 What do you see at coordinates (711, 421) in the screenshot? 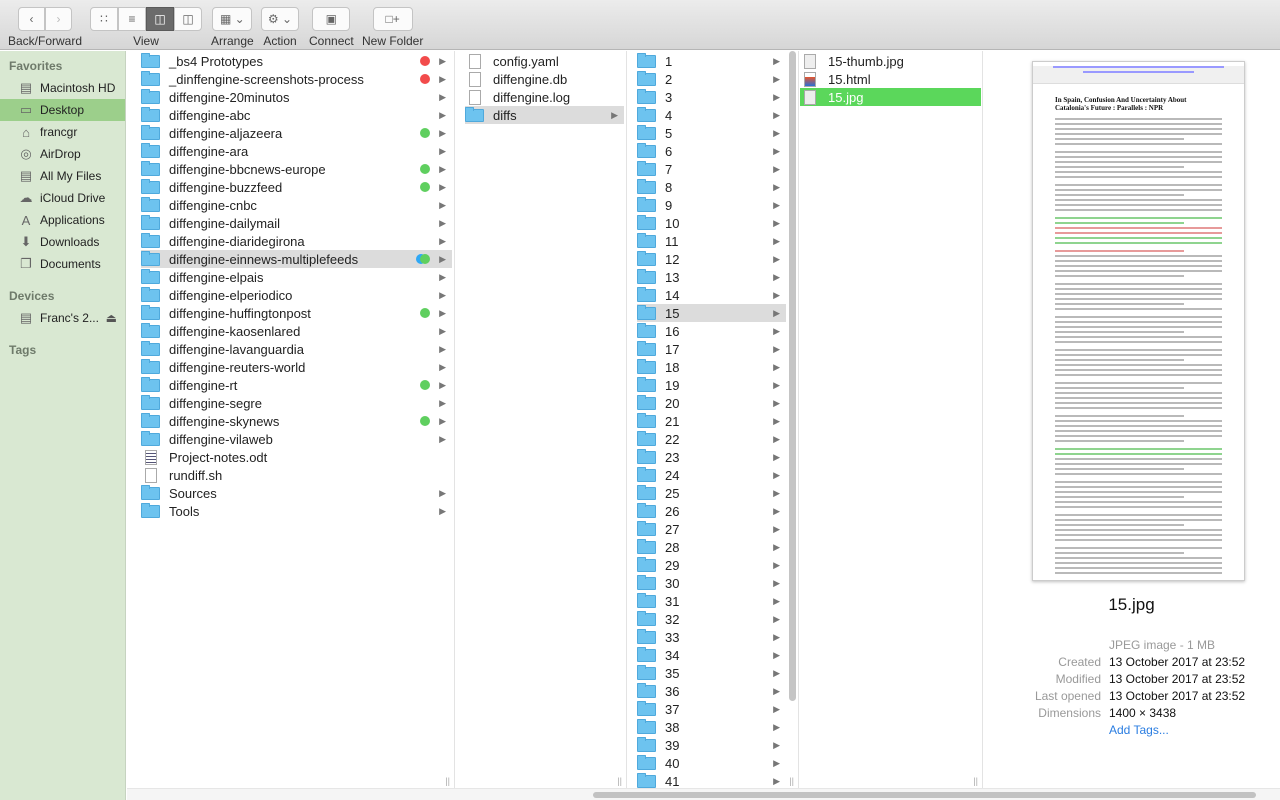
I see `list-item: 21 ▶` at bounding box center [711, 421].